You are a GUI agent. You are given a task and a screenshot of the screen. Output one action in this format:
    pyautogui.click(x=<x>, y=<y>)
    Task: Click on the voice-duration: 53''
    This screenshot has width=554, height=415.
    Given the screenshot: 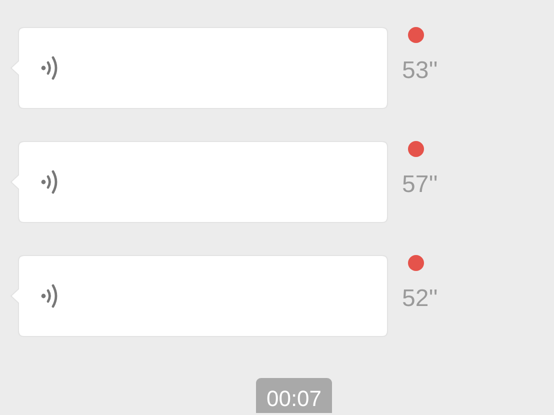 What is the action you would take?
    pyautogui.click(x=420, y=71)
    